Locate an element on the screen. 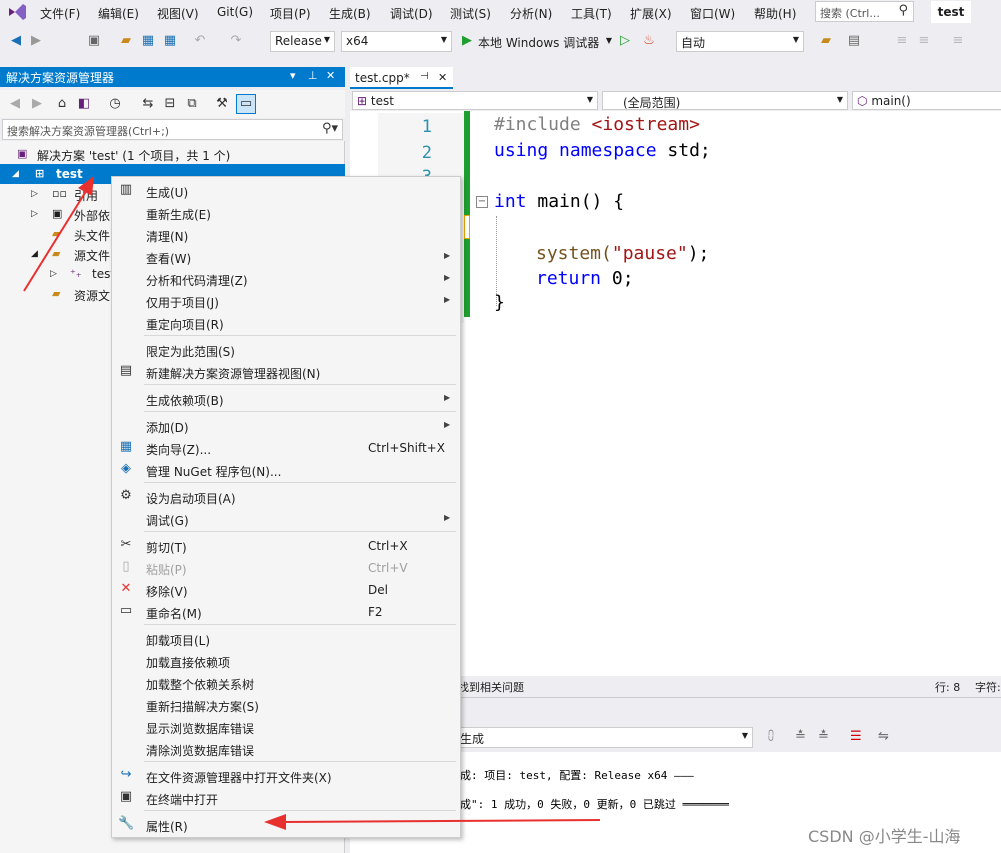 The width and height of the screenshot is (1001, 853). menu-item: 🔧 属性(R) is located at coordinates (286, 824).